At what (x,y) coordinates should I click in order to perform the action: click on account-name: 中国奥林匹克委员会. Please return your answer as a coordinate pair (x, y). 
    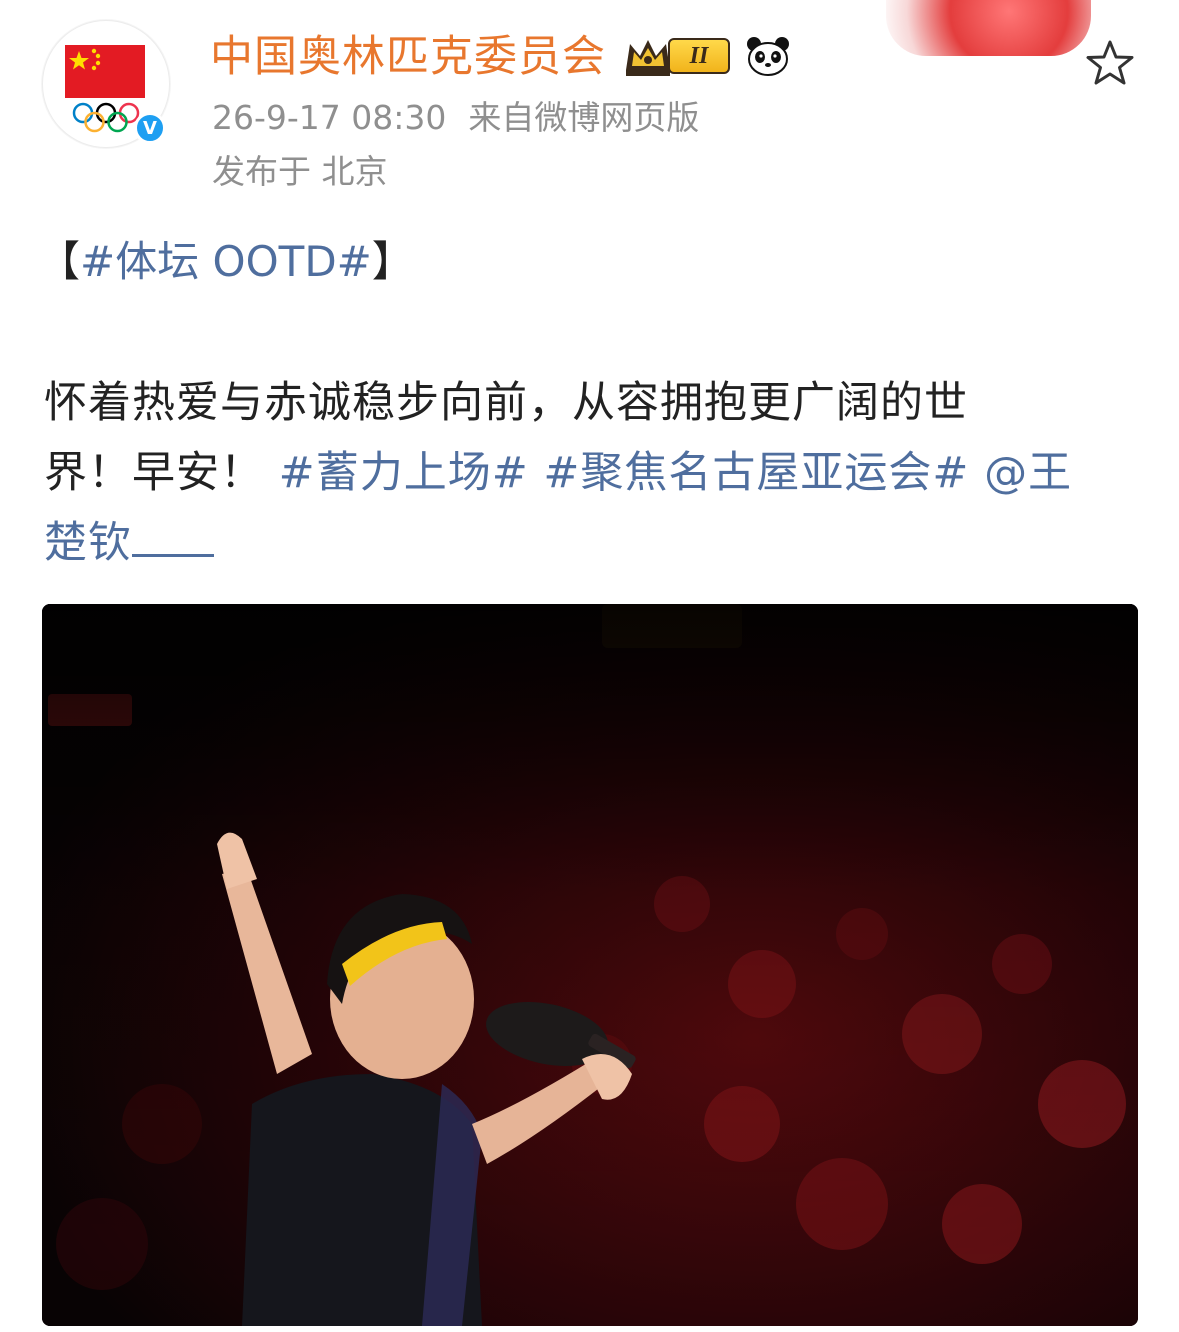
    Looking at the image, I should click on (408, 57).